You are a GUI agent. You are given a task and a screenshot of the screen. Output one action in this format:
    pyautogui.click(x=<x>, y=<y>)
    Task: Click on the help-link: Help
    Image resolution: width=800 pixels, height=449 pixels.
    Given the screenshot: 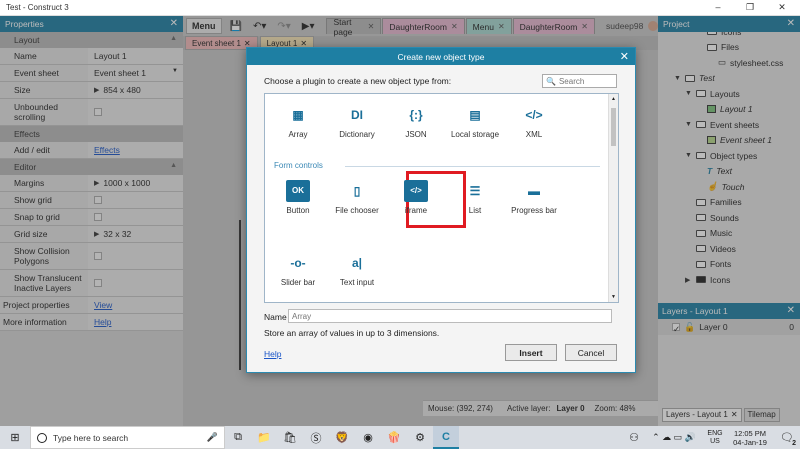 What is the action you would take?
    pyautogui.click(x=272, y=354)
    